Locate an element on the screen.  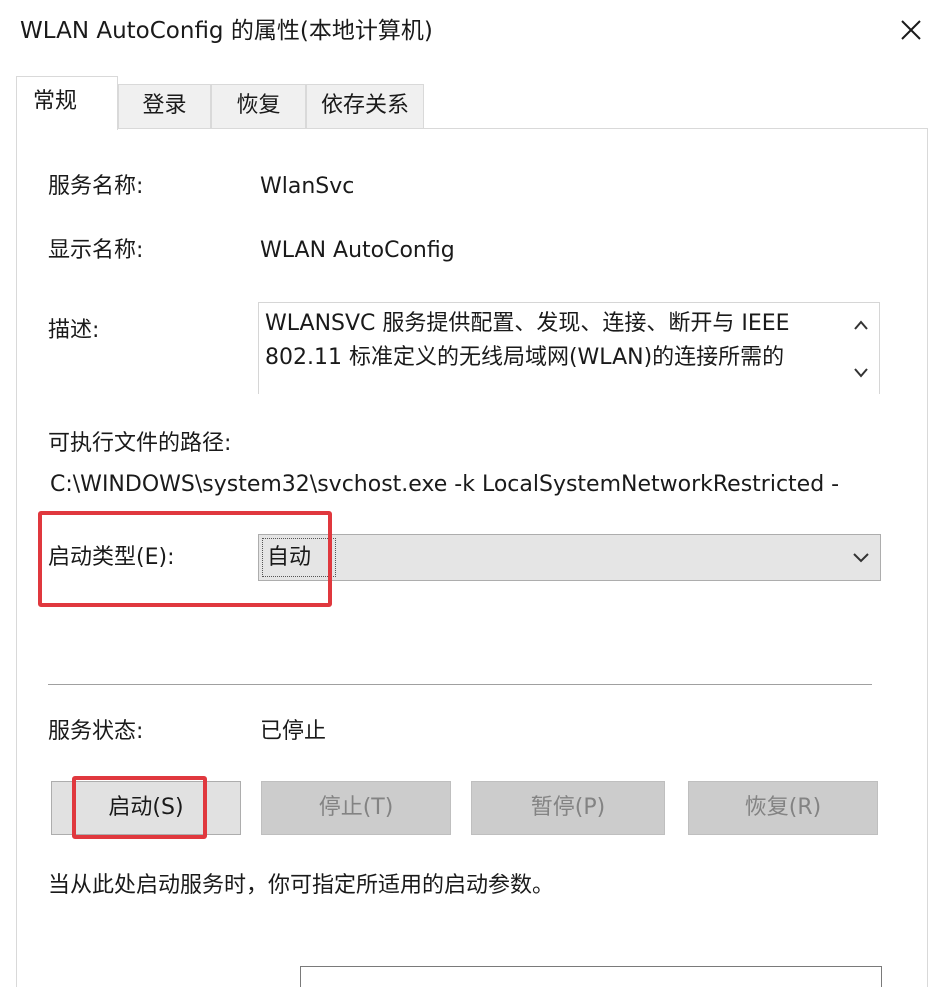
service-status-value: 已停止 is located at coordinates (293, 731).